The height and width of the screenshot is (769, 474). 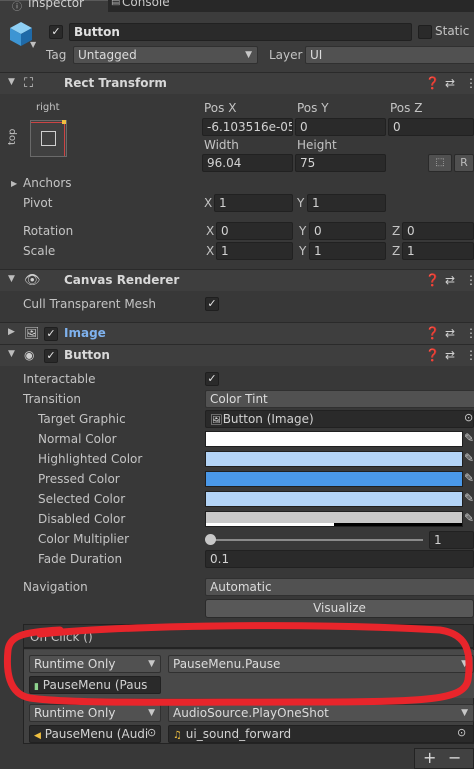 What do you see at coordinates (47, 183) in the screenshot?
I see `anchors-label: Anchors` at bounding box center [47, 183].